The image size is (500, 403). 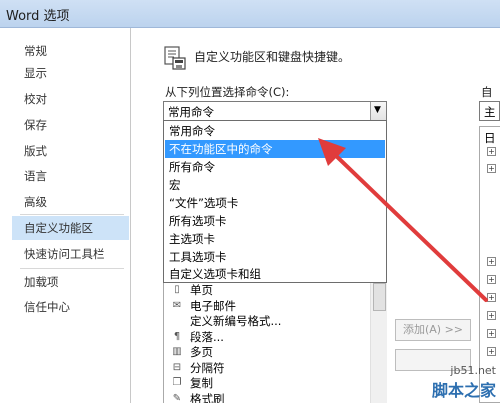 What do you see at coordinates (70, 307) in the screenshot?
I see `nav-item-trust-center: 信任中心` at bounding box center [70, 307].